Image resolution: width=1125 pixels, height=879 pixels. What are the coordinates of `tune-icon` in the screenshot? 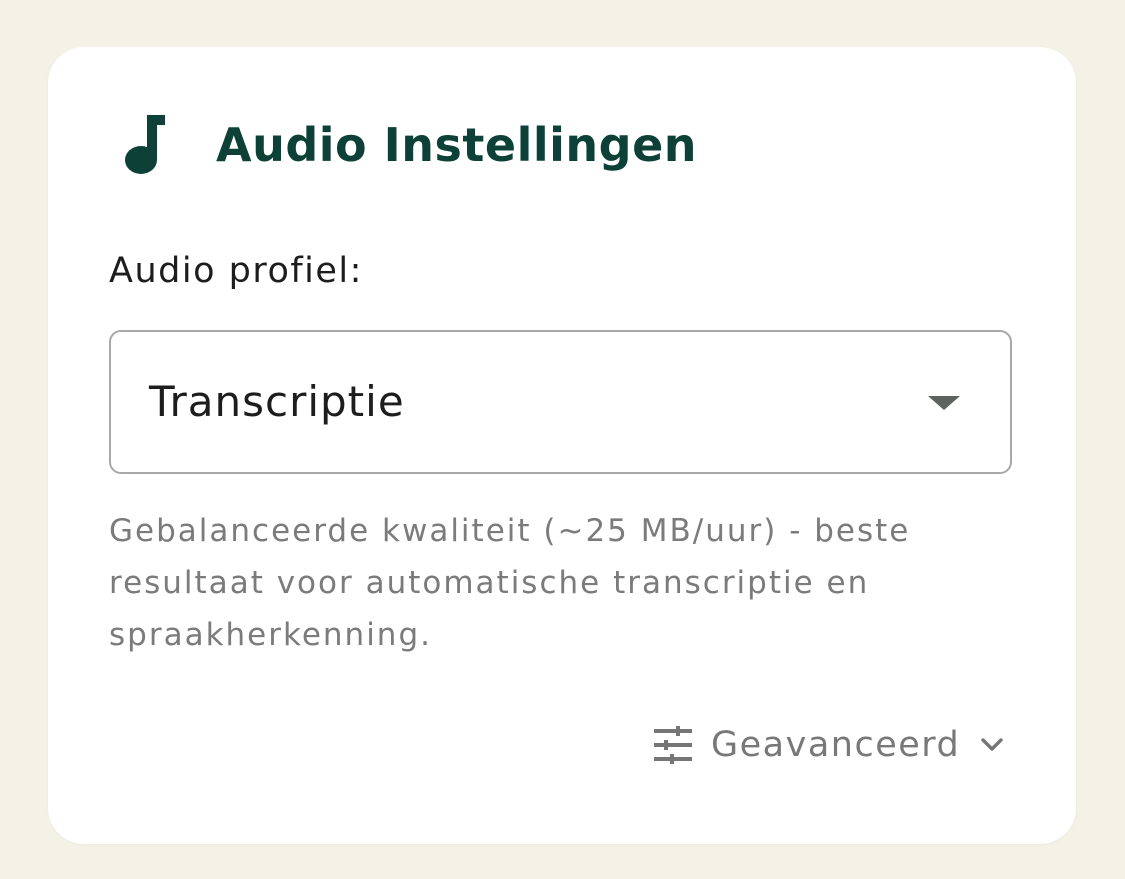 It's located at (673, 745).